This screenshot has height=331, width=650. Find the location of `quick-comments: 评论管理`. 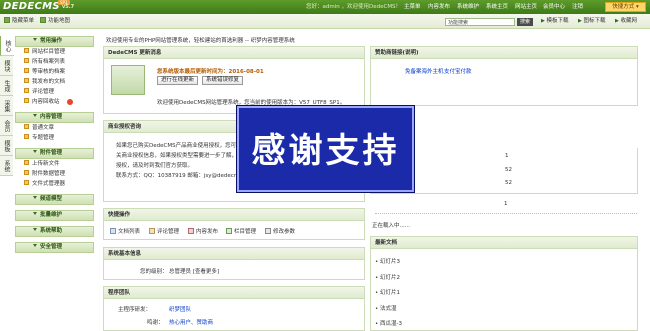

quick-comments: 评论管理 is located at coordinates (164, 231).